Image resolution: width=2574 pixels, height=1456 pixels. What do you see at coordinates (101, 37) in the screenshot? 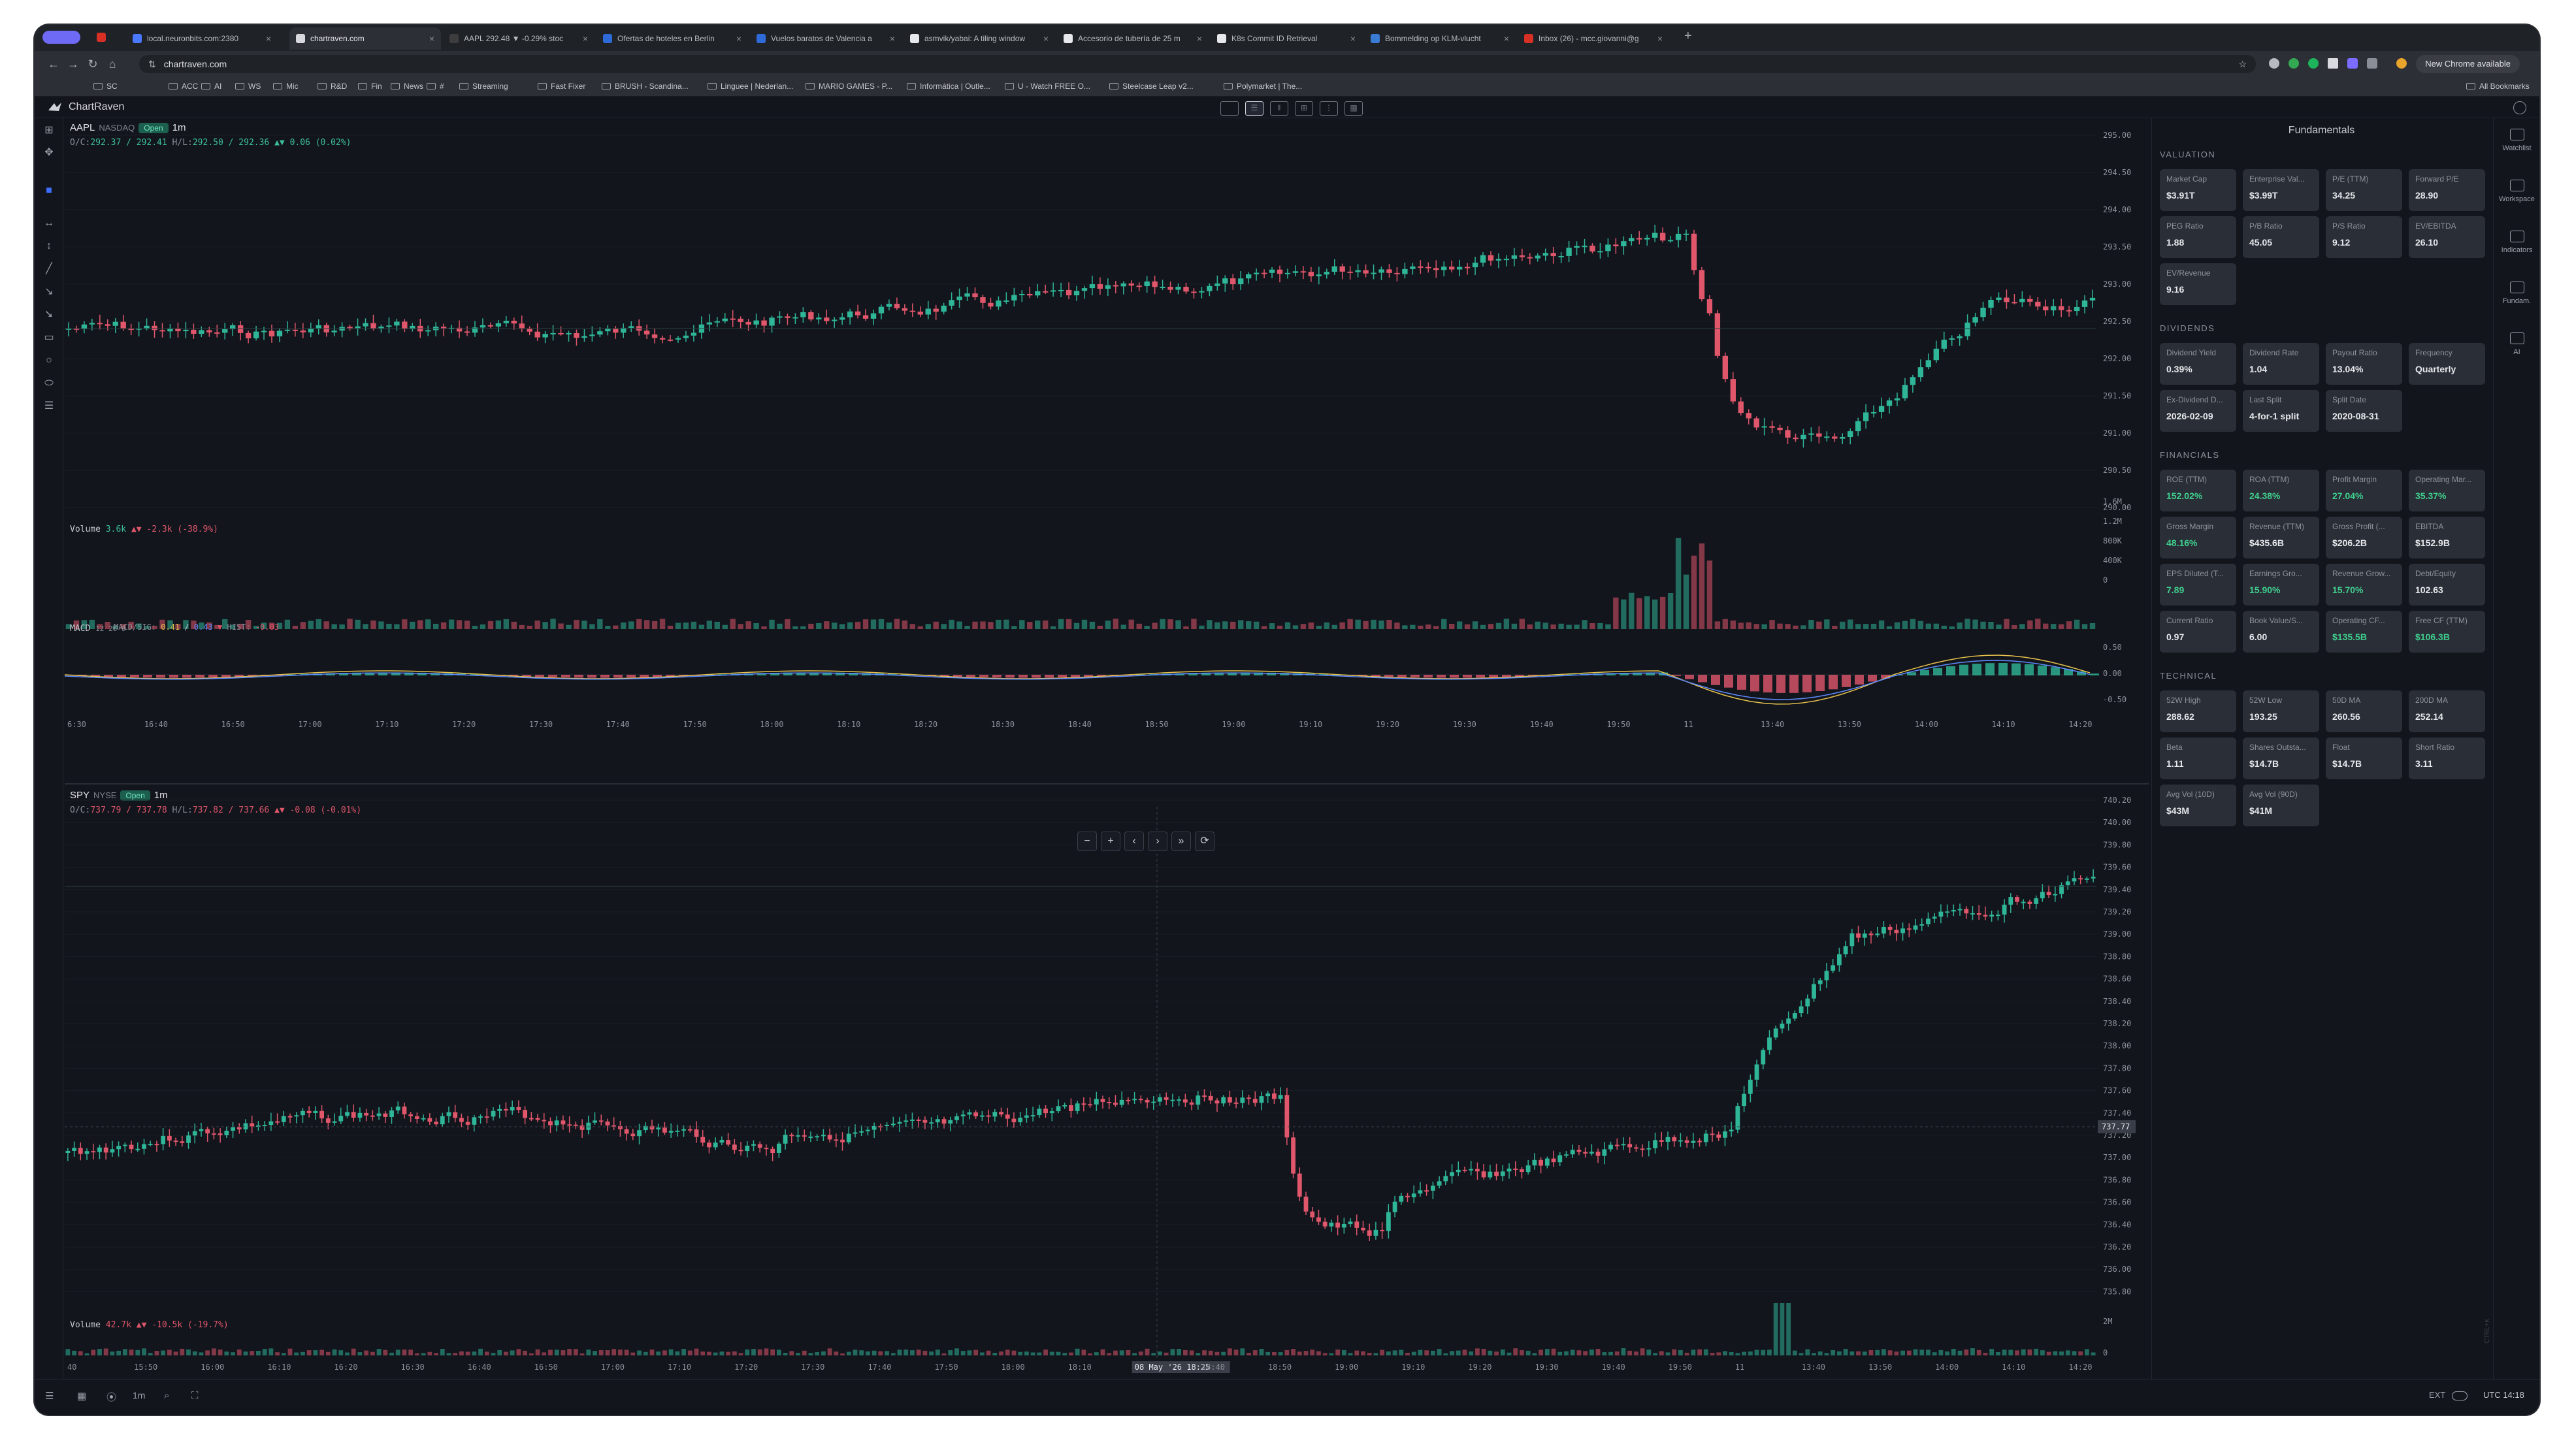
I see `pinned-tab-icon` at bounding box center [101, 37].